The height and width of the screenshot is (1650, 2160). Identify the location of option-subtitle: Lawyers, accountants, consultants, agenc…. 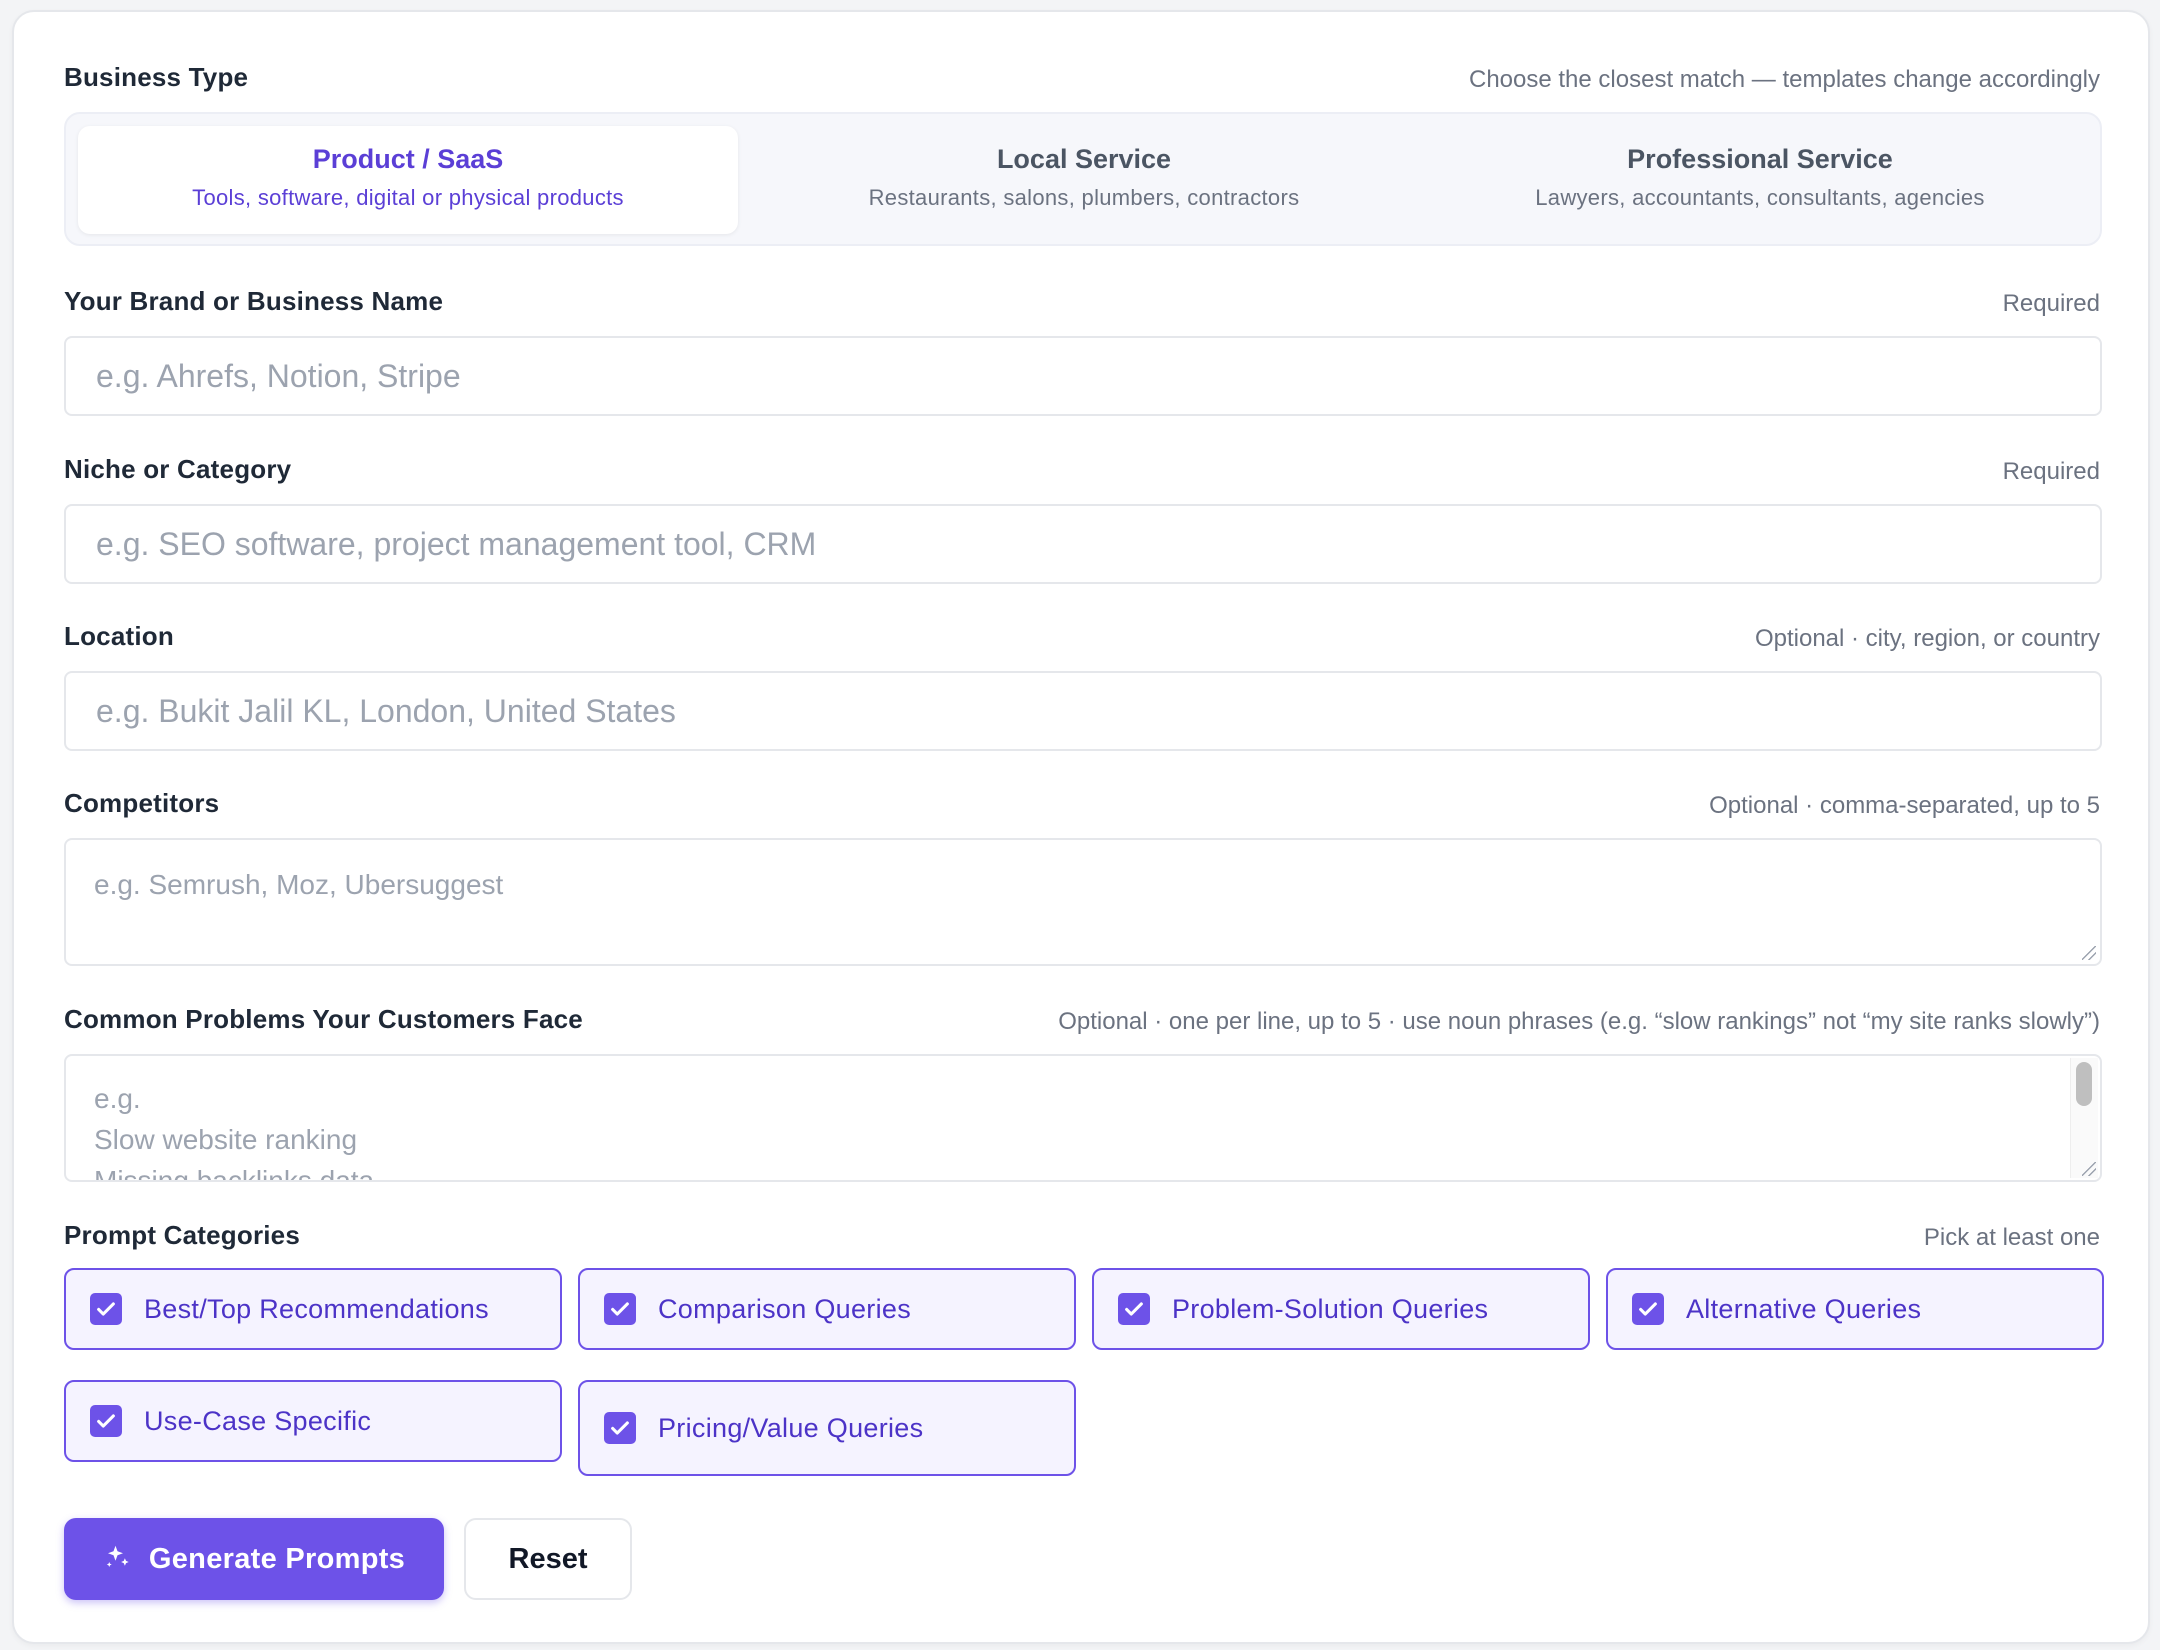
(1760, 197).